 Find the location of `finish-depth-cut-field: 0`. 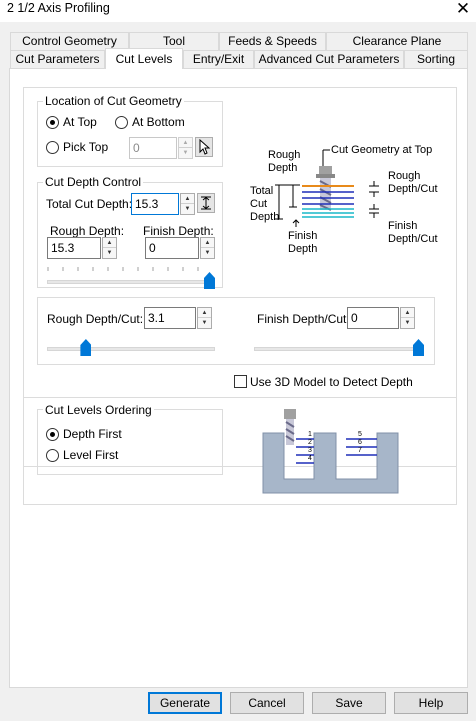

finish-depth-cut-field: 0 is located at coordinates (373, 318).